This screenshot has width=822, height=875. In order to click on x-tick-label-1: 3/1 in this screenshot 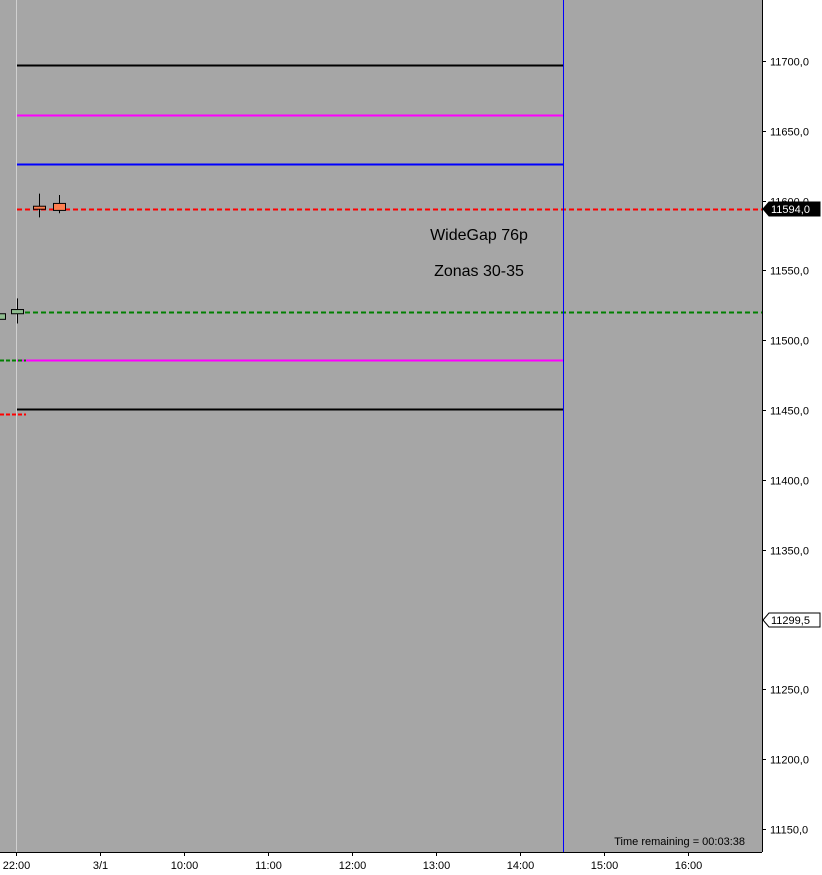, I will do `click(100, 866)`.